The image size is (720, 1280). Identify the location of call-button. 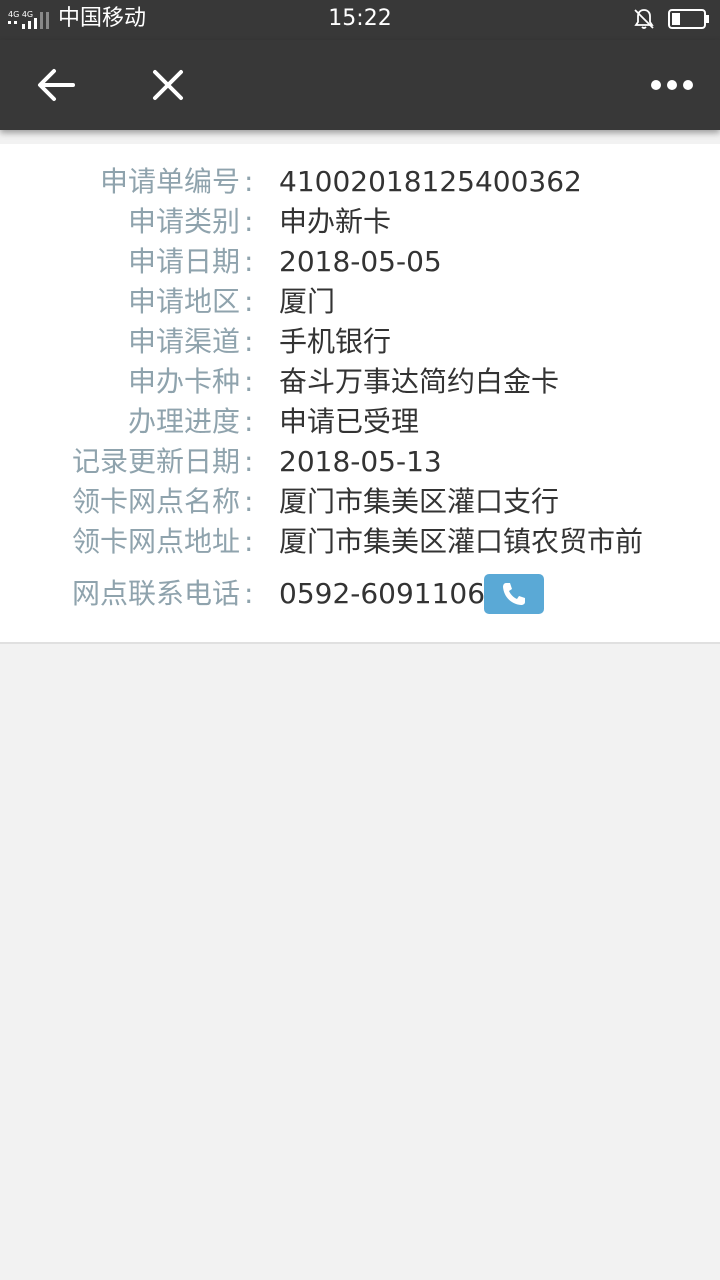
(514, 594).